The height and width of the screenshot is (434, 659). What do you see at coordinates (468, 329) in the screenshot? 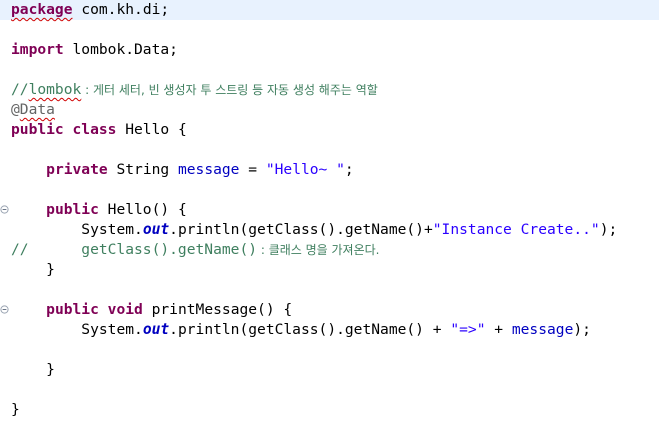
I see `arrow-string-literal: "=>"` at bounding box center [468, 329].